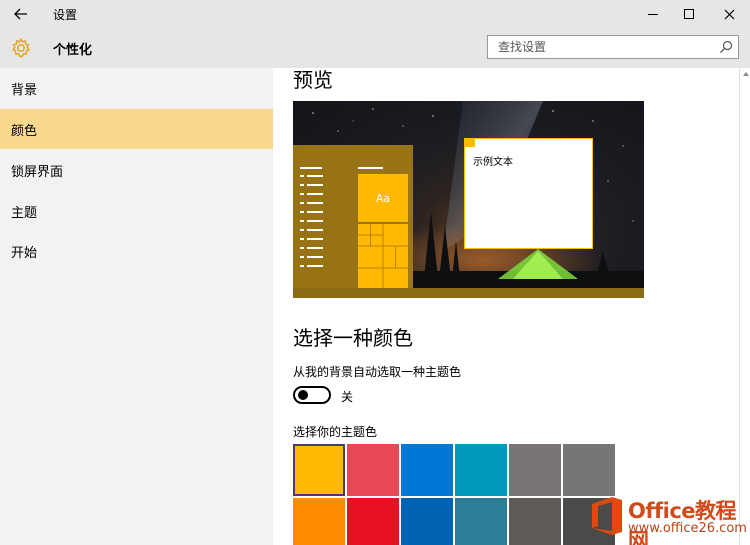  I want to click on sidebar-item-label: 主题, so click(24, 213).